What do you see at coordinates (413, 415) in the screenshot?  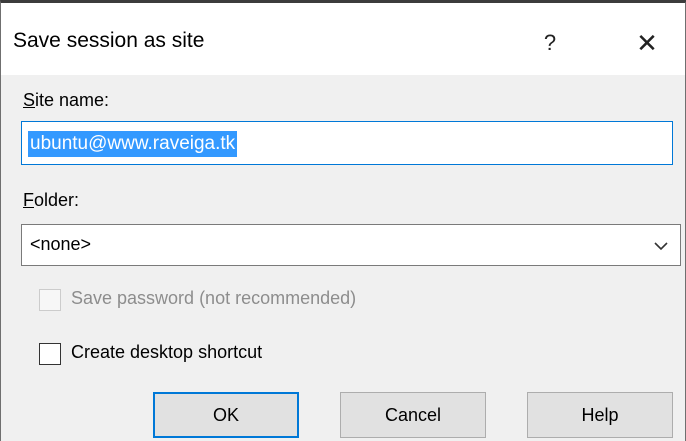 I see `cancel-button: Cancel` at bounding box center [413, 415].